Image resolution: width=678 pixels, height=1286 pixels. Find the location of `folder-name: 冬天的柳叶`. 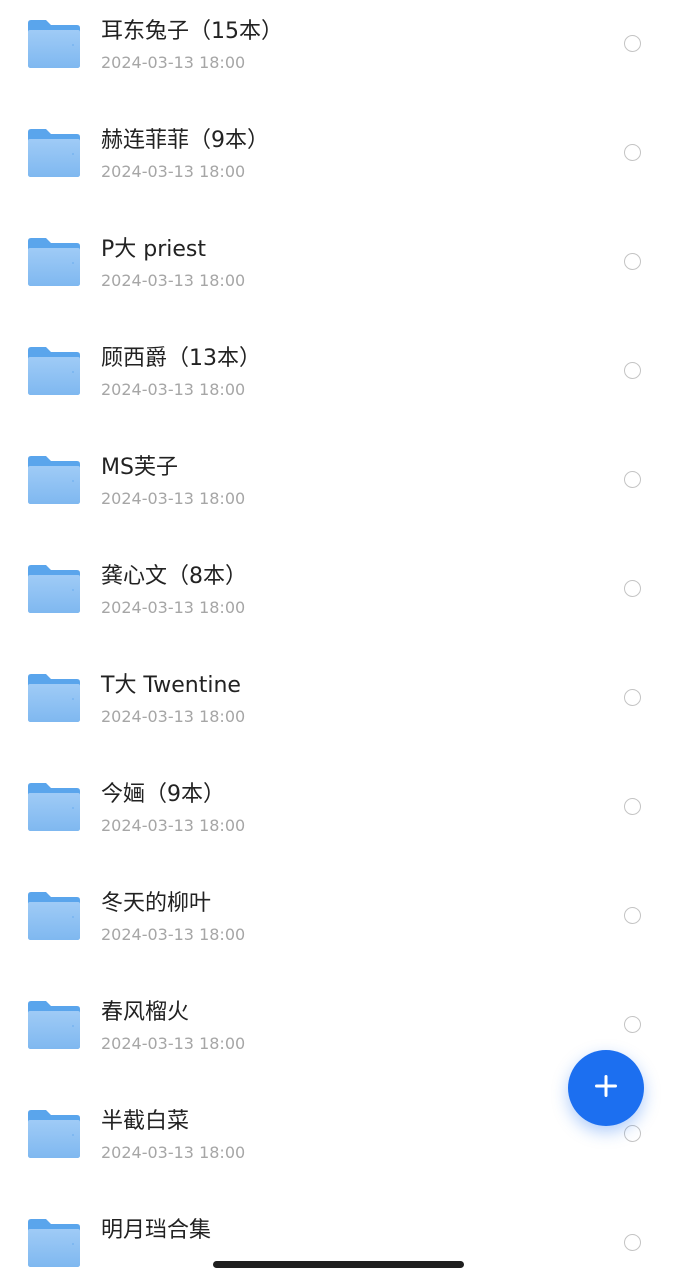

folder-name: 冬天的柳叶 is located at coordinates (156, 903).